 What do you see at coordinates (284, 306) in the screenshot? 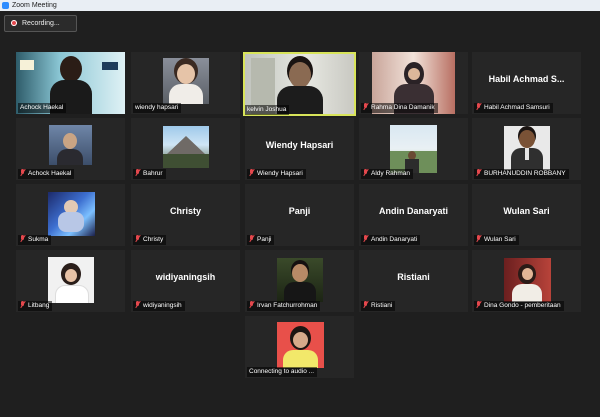
I see `participant-name-tag: Irvan Fatchurrohman` at bounding box center [284, 306].